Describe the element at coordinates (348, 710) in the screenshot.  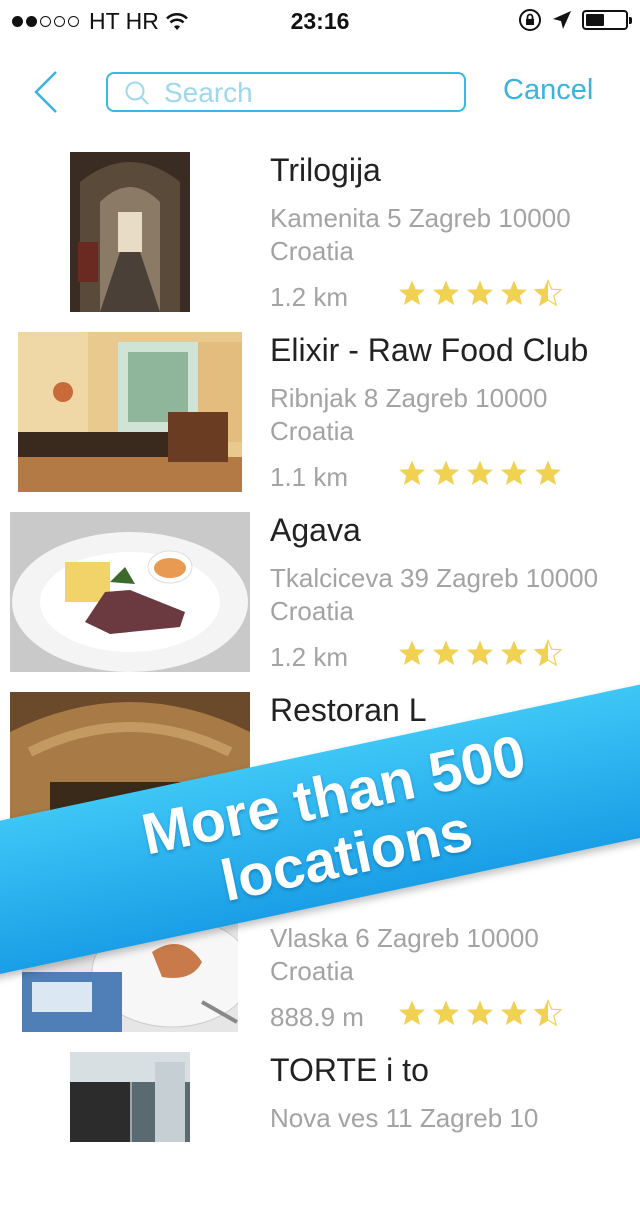
I see `location-name: Restoran L` at that location.